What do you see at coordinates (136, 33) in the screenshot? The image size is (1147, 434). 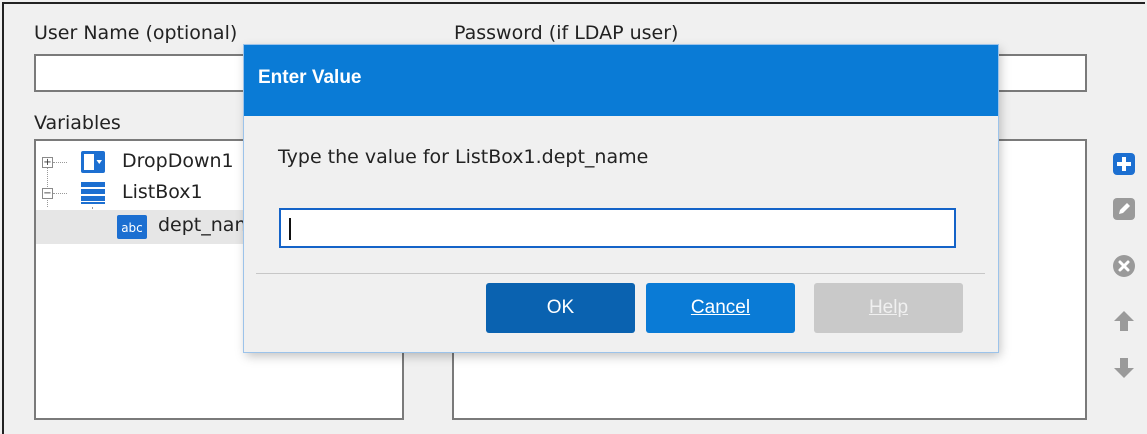 I see `username-label: User Name (optional)` at bounding box center [136, 33].